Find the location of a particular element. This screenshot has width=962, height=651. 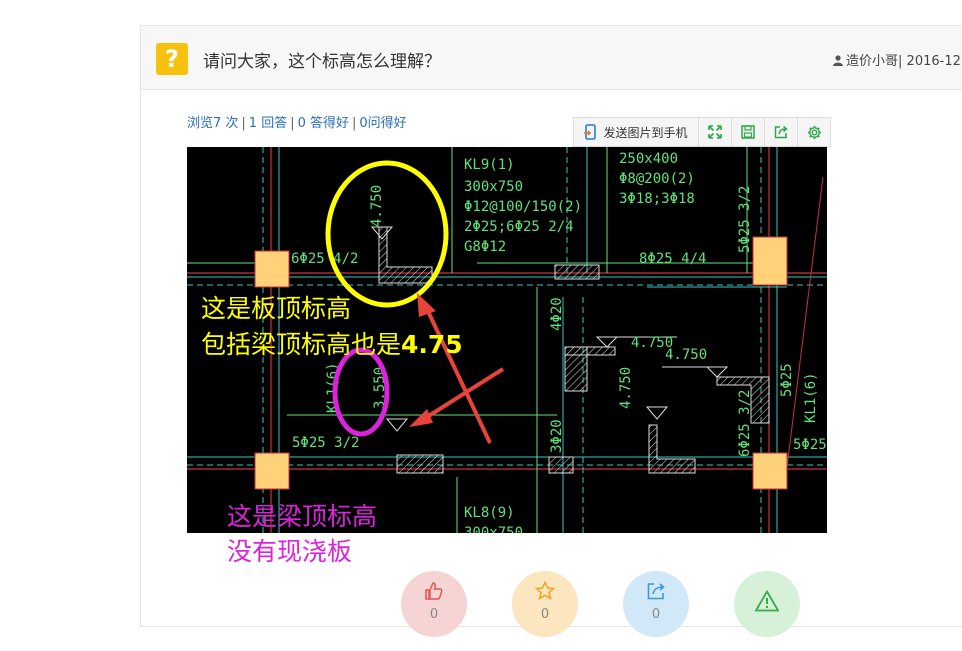

red-arrows is located at coordinates (457, 368).